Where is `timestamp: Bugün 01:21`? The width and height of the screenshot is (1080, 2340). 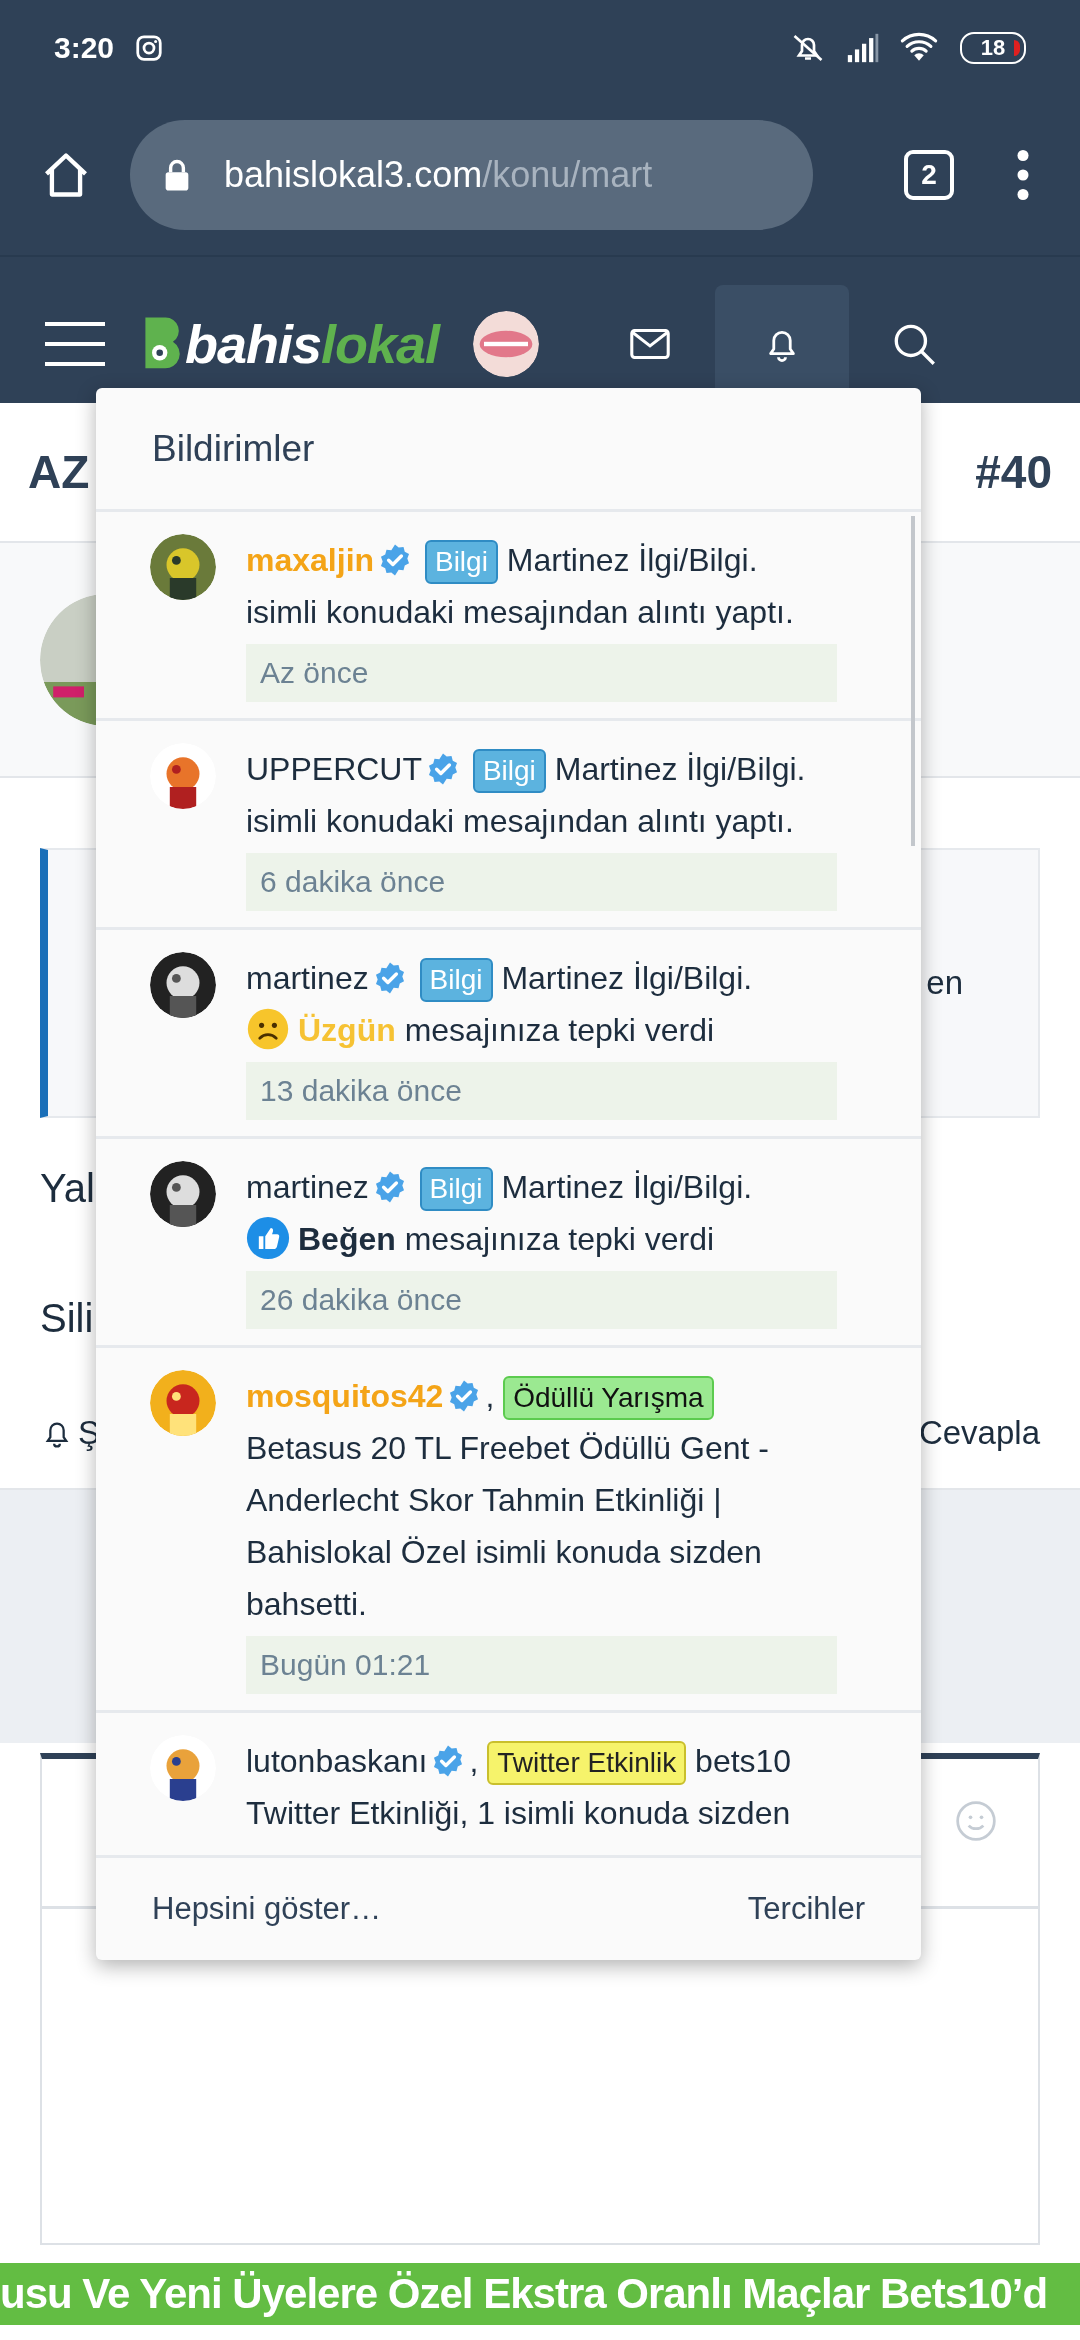
timestamp: Bugün 01:21 is located at coordinates (541, 1665).